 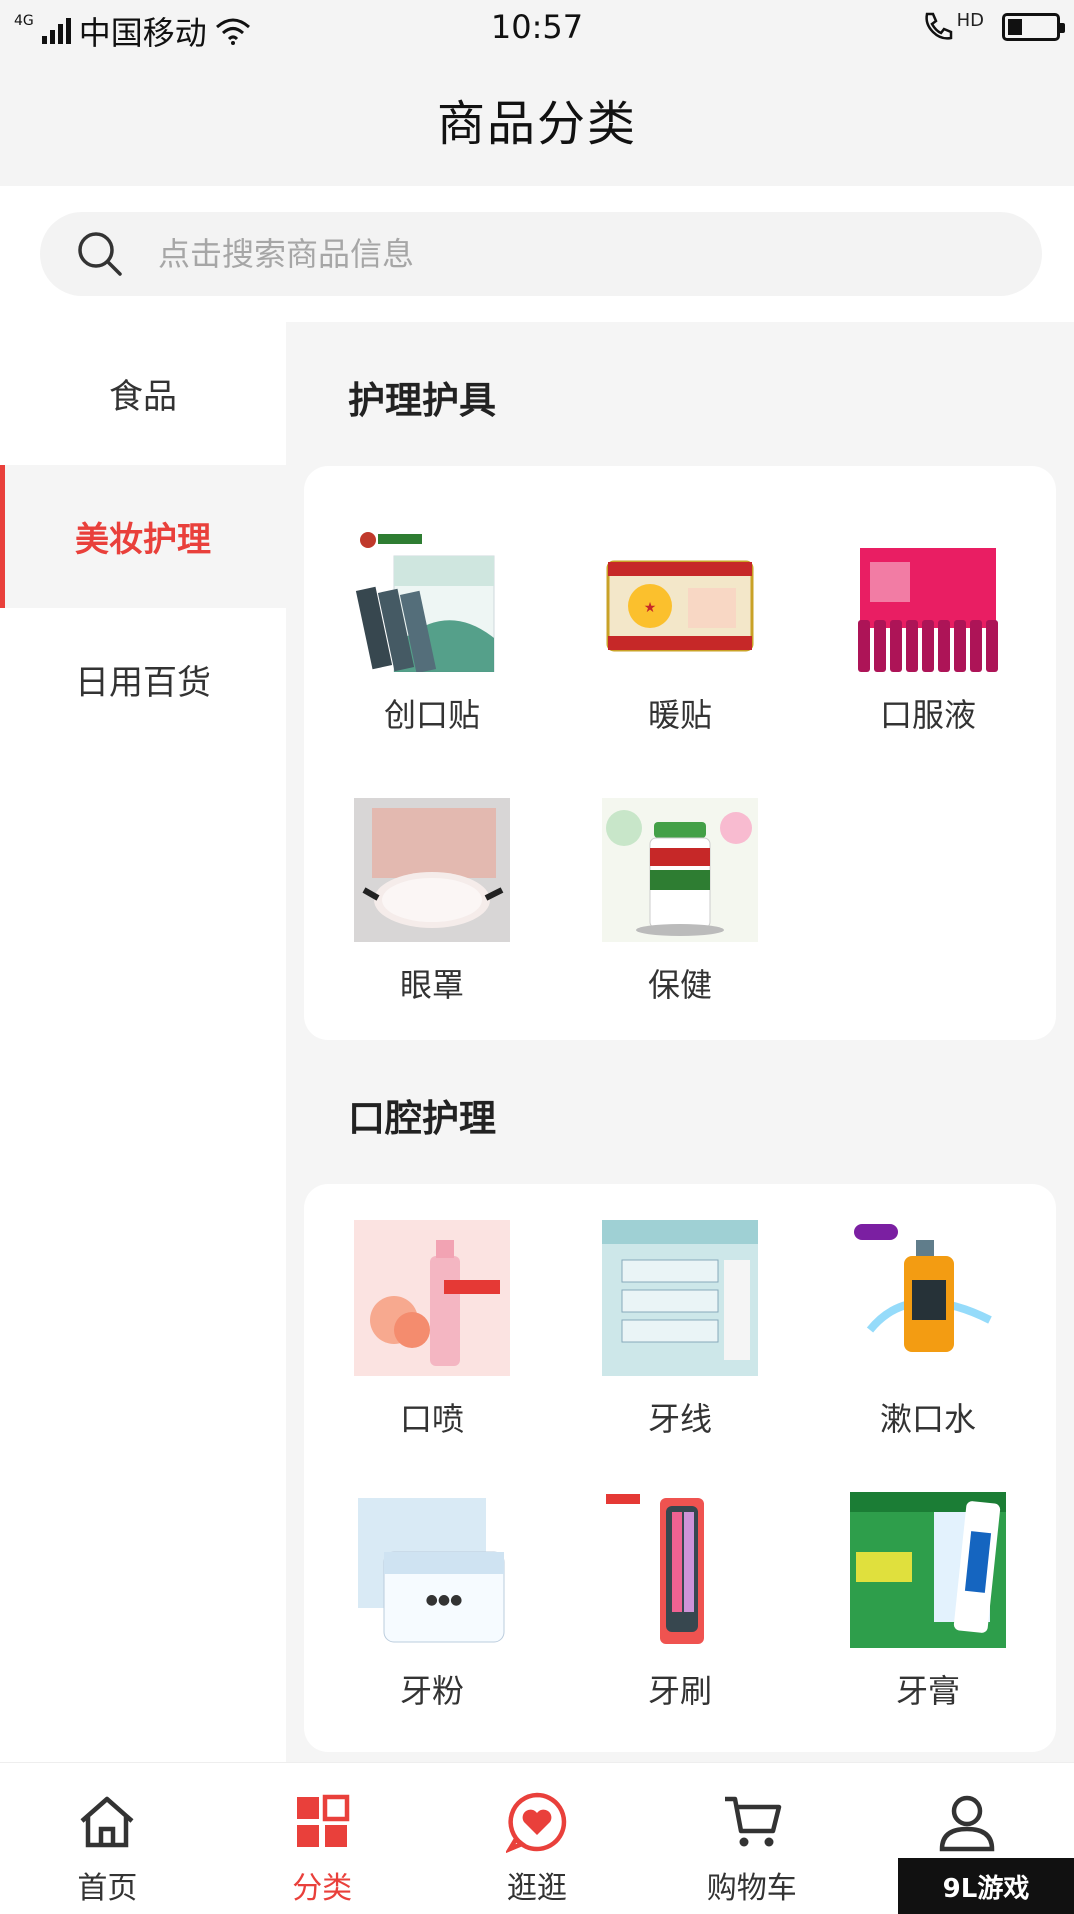 I want to click on sidebar-item-beauty-care: 美妆护理, so click(x=143, y=536).